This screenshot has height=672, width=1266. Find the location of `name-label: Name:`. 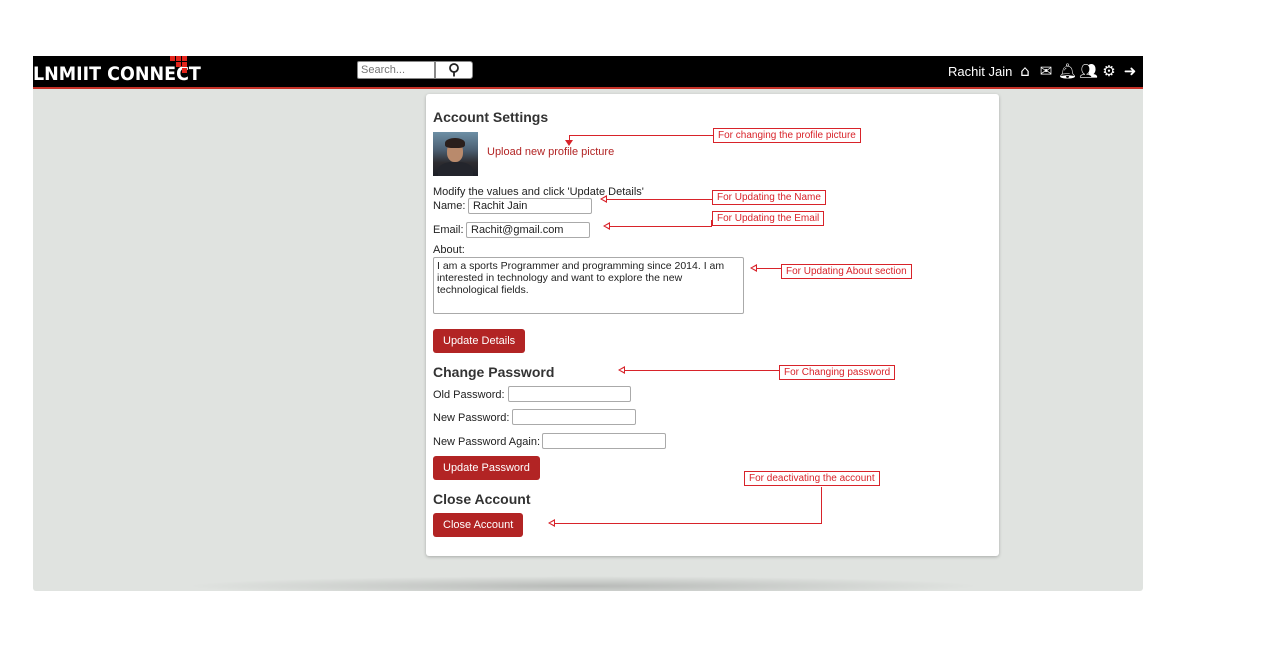

name-label: Name: is located at coordinates (449, 206).